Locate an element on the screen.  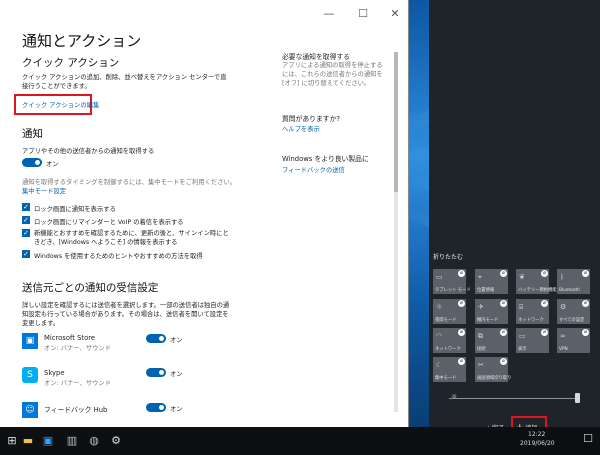
tile-label: 夜間モード is located at coordinates (446, 320).